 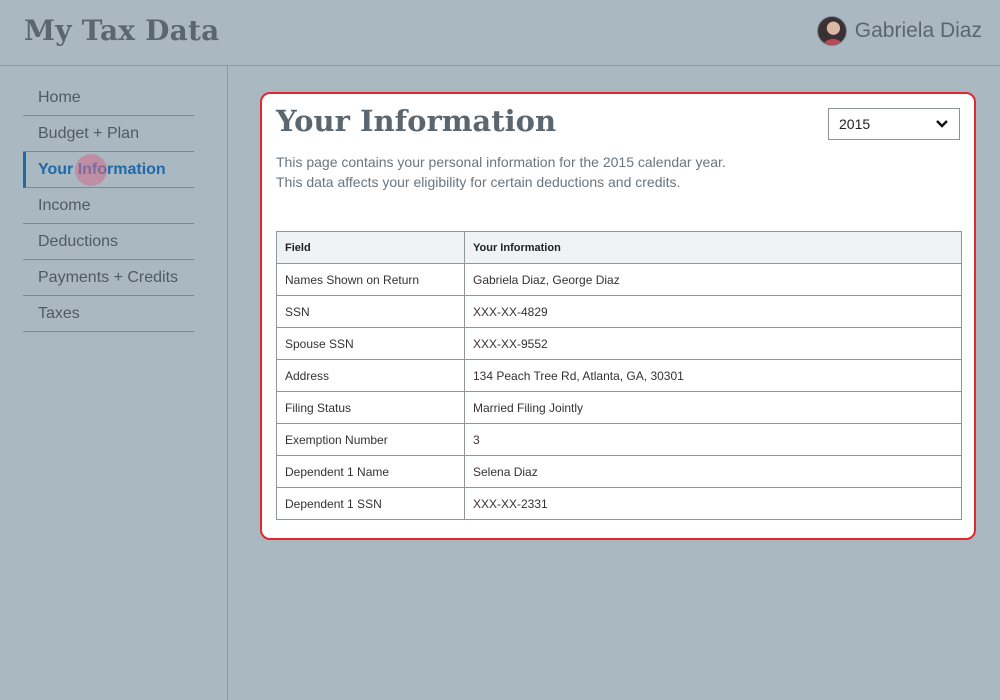 What do you see at coordinates (88, 133) in the screenshot?
I see `sidebar-item-label: Budget + Plan` at bounding box center [88, 133].